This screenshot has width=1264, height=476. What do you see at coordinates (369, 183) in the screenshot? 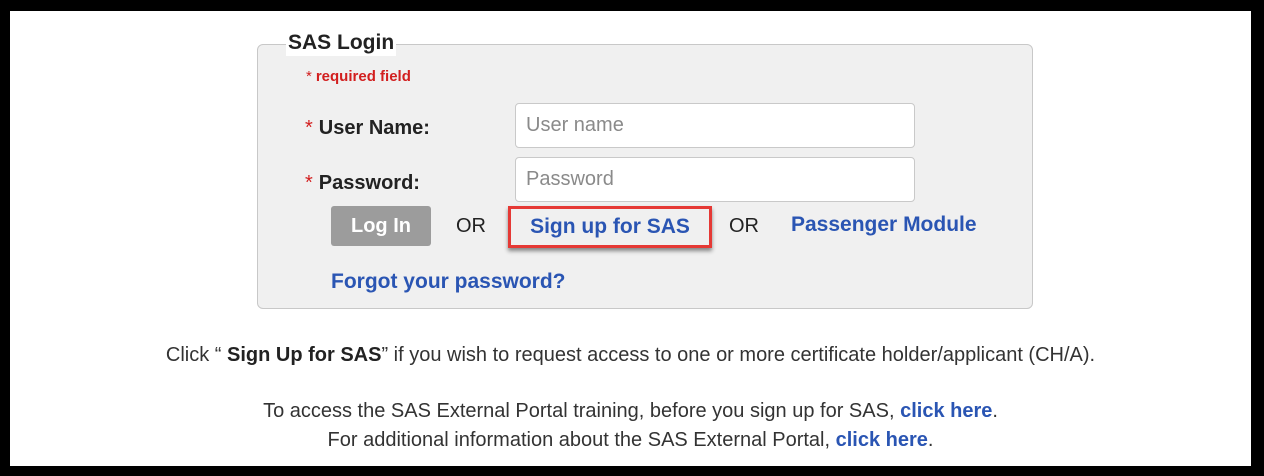
I see `password-label-text: Password:` at bounding box center [369, 183].